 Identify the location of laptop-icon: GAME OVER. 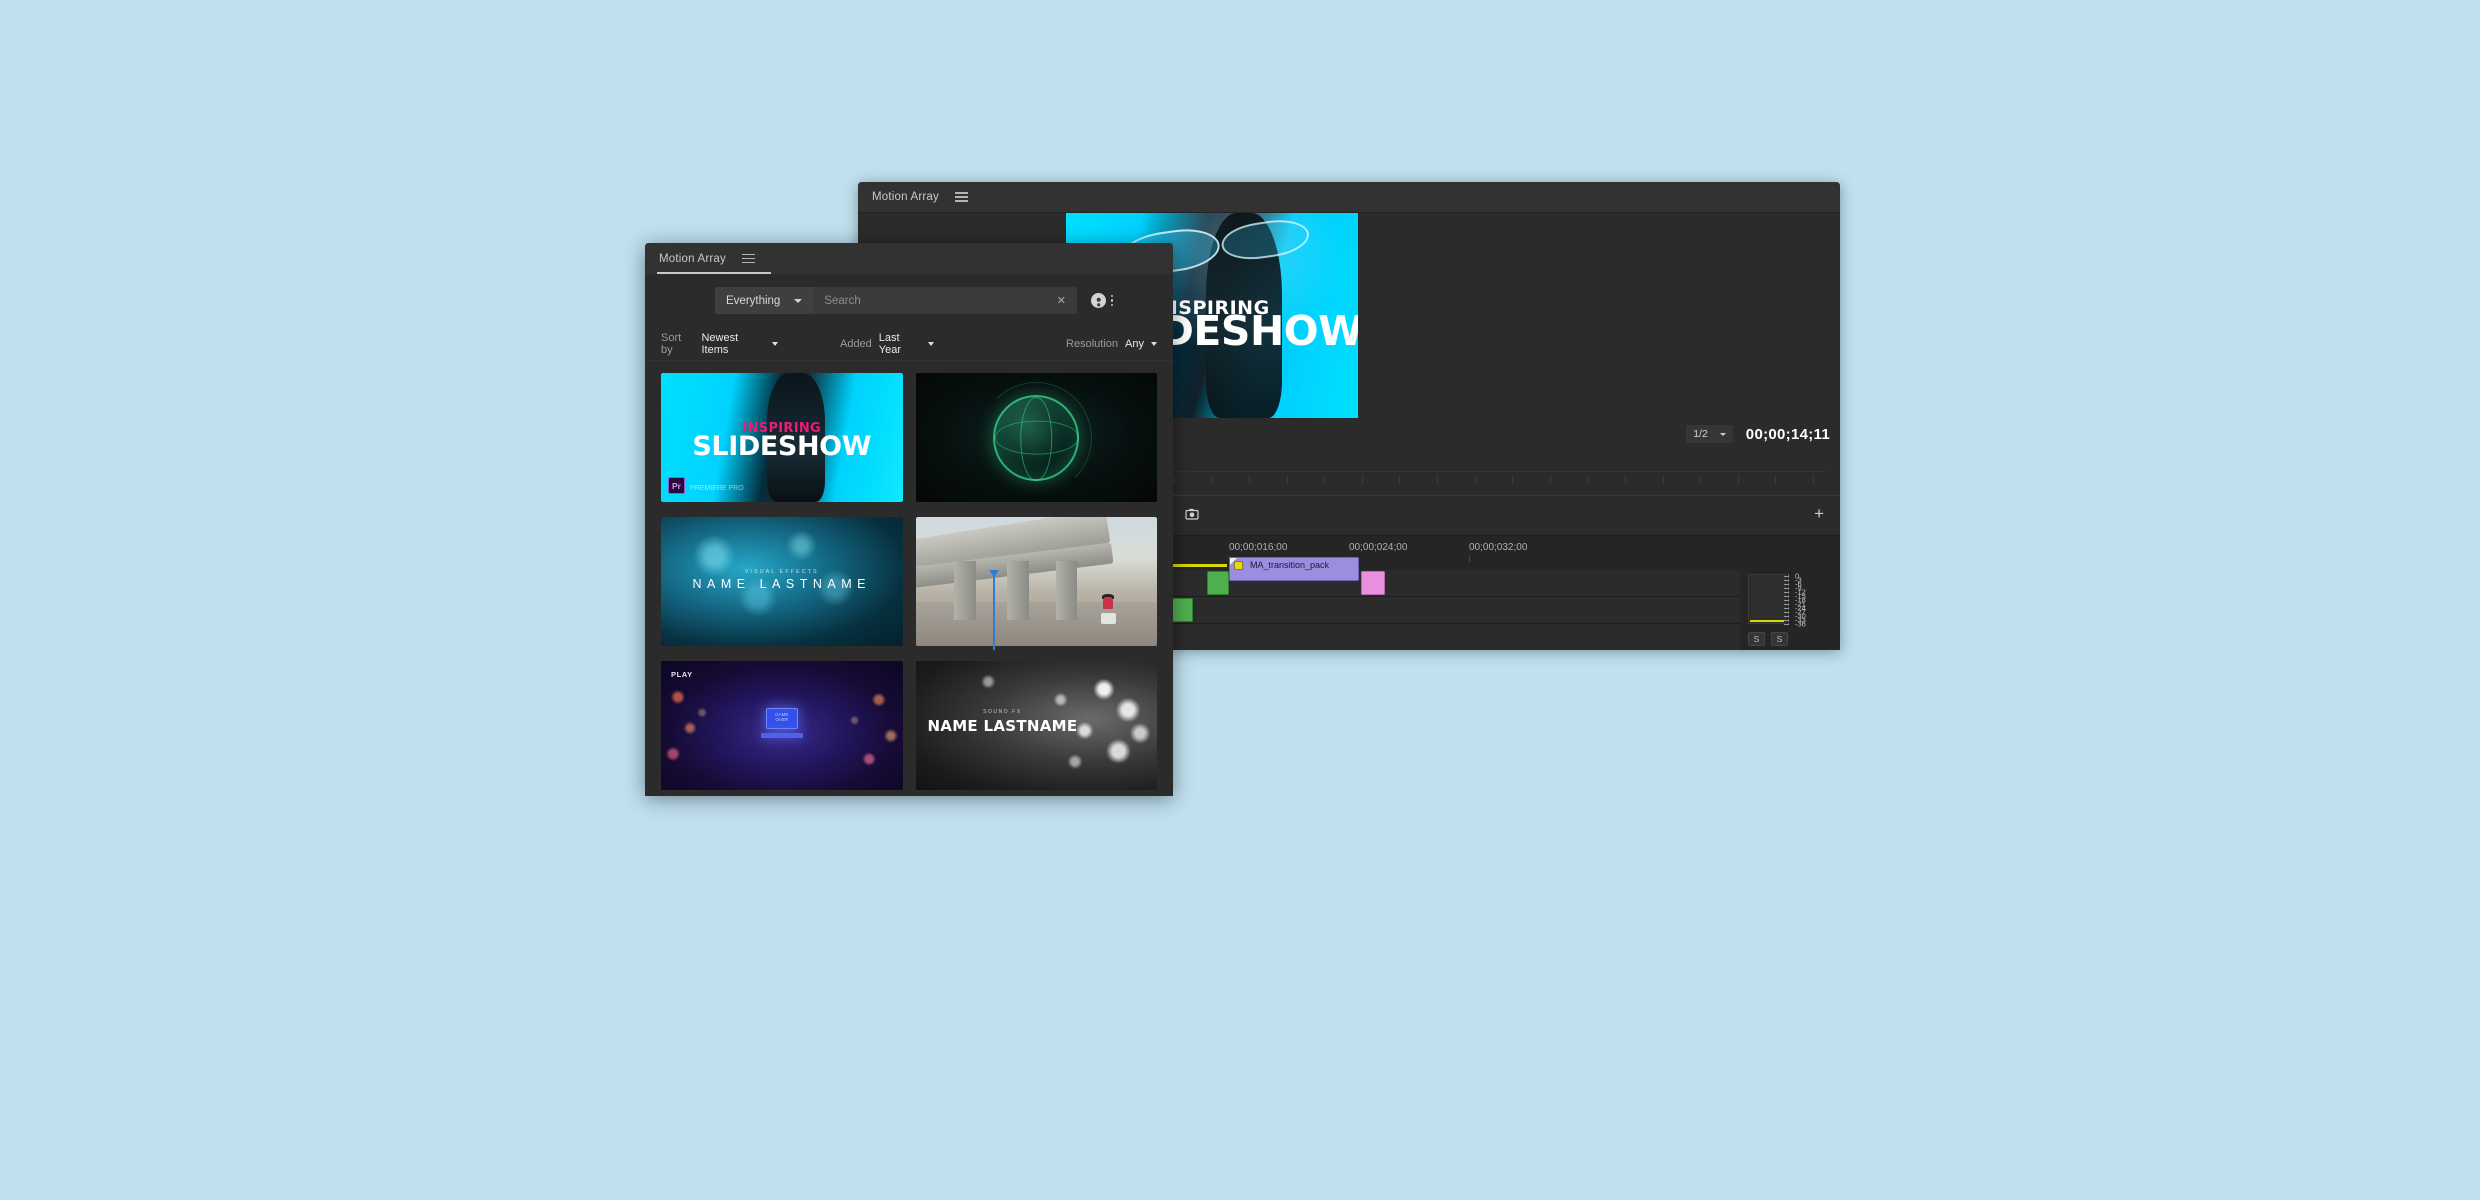
(781, 722).